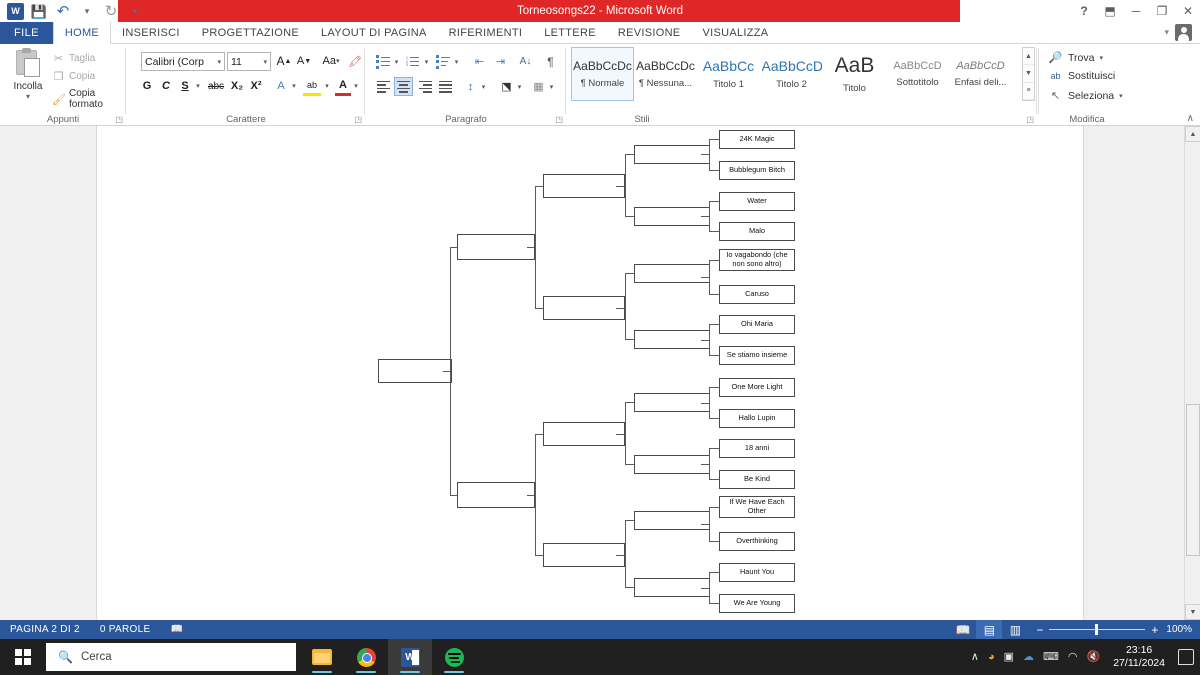 This screenshot has height=675, width=1200. I want to click on text-effects-icon: A, so click(281, 86).